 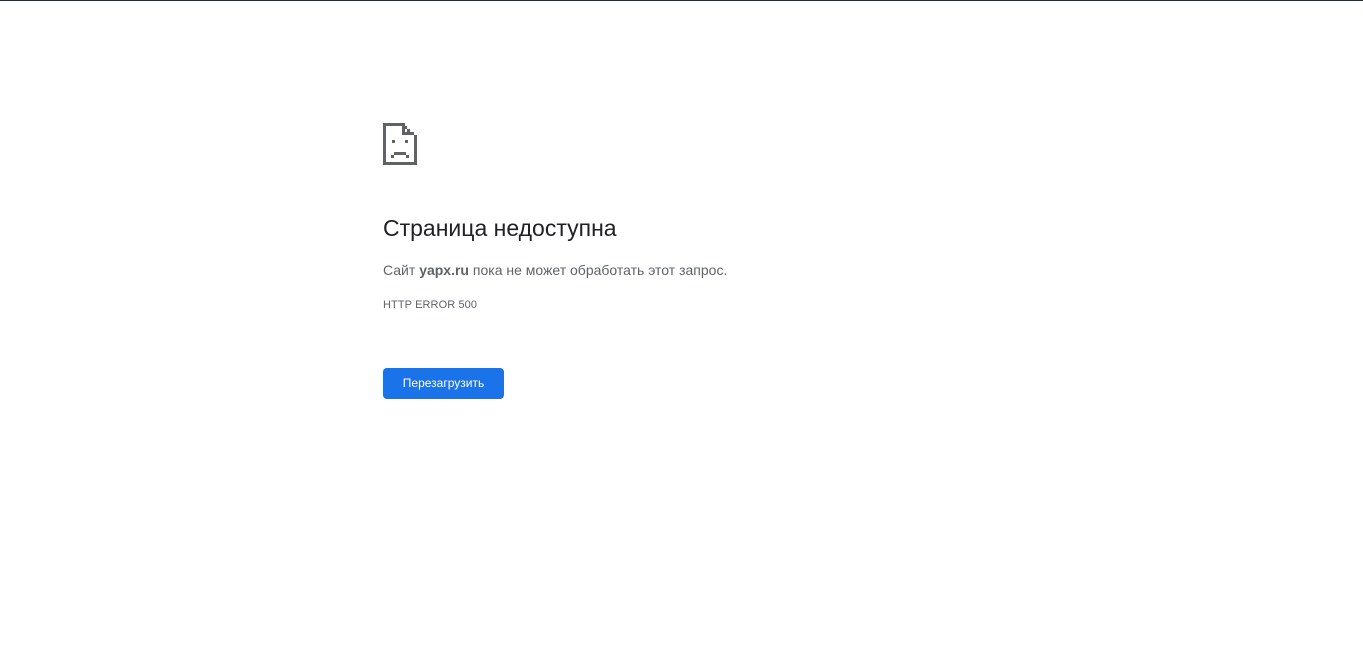 I want to click on sad-document-icon, so click(x=400, y=144).